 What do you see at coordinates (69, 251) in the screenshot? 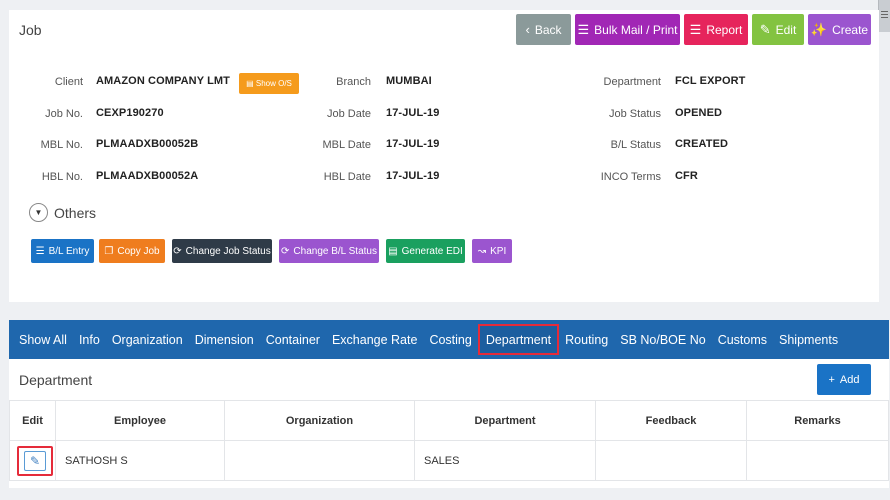
I see `bl-entry-label: B/L Entry` at bounding box center [69, 251].